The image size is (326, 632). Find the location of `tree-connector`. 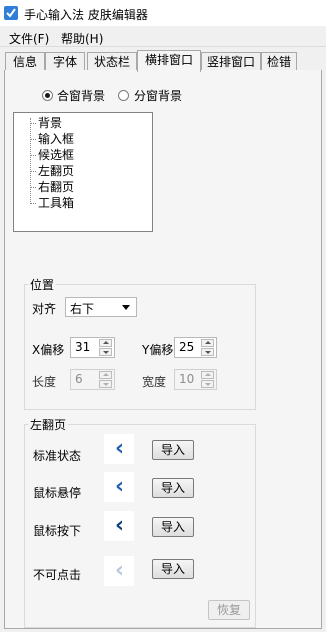

tree-connector is located at coordinates (31, 161).